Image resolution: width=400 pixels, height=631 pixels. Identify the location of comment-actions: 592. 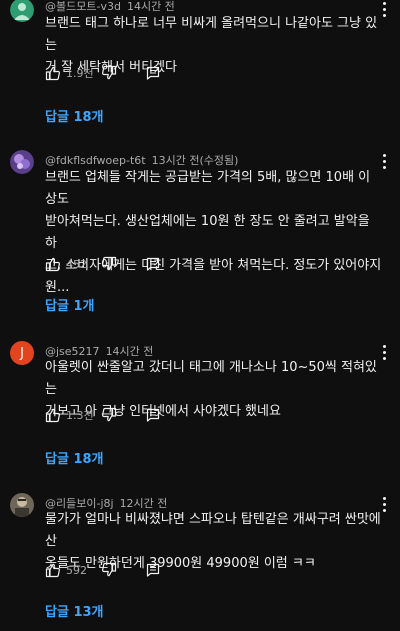
(103, 570).